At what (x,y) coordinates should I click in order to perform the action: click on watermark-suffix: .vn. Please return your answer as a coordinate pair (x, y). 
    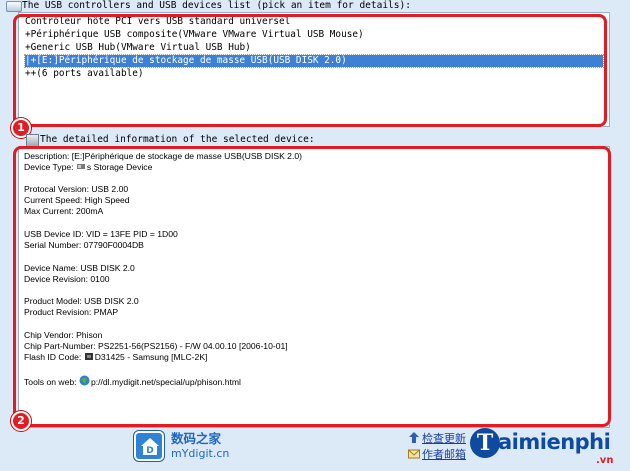
    Looking at the image, I should click on (605, 460).